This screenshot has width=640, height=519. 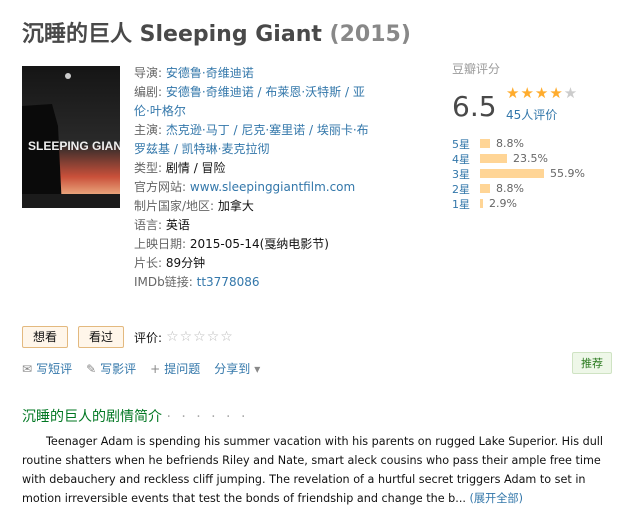 What do you see at coordinates (185, 263) in the screenshot?
I see `runtime-value: 89分钟` at bounding box center [185, 263].